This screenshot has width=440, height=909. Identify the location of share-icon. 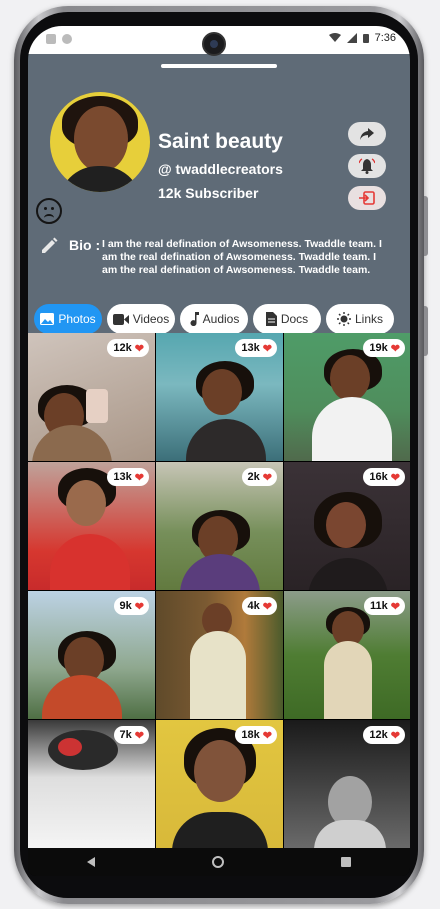
(367, 134).